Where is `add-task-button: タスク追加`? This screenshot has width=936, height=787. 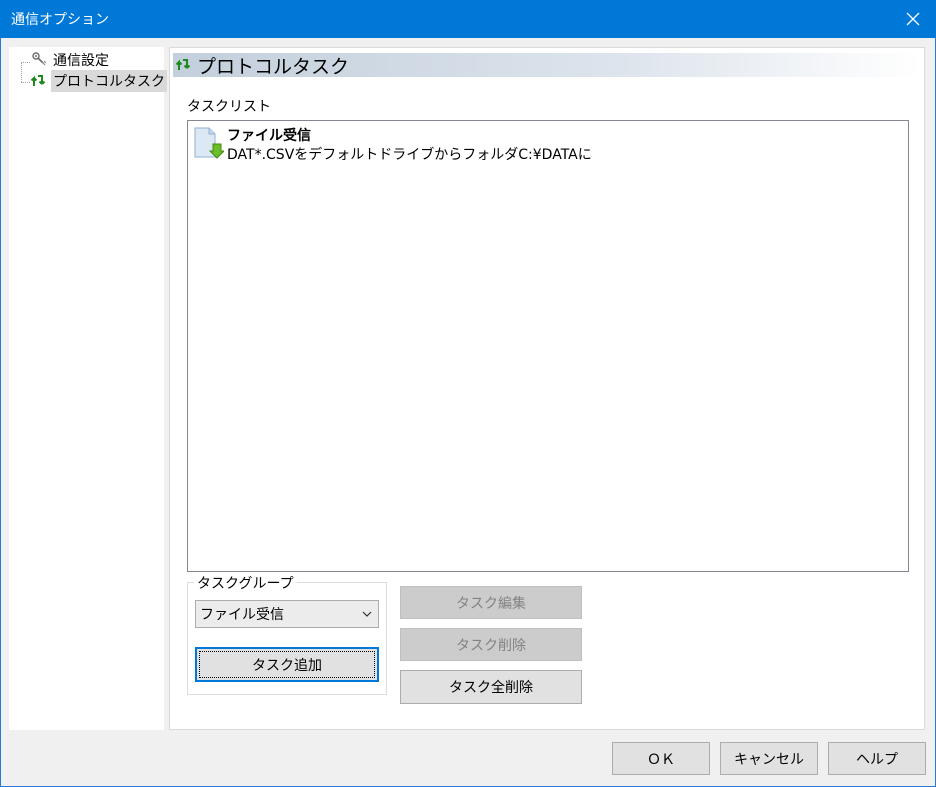
add-task-button: タスク追加 is located at coordinates (287, 664).